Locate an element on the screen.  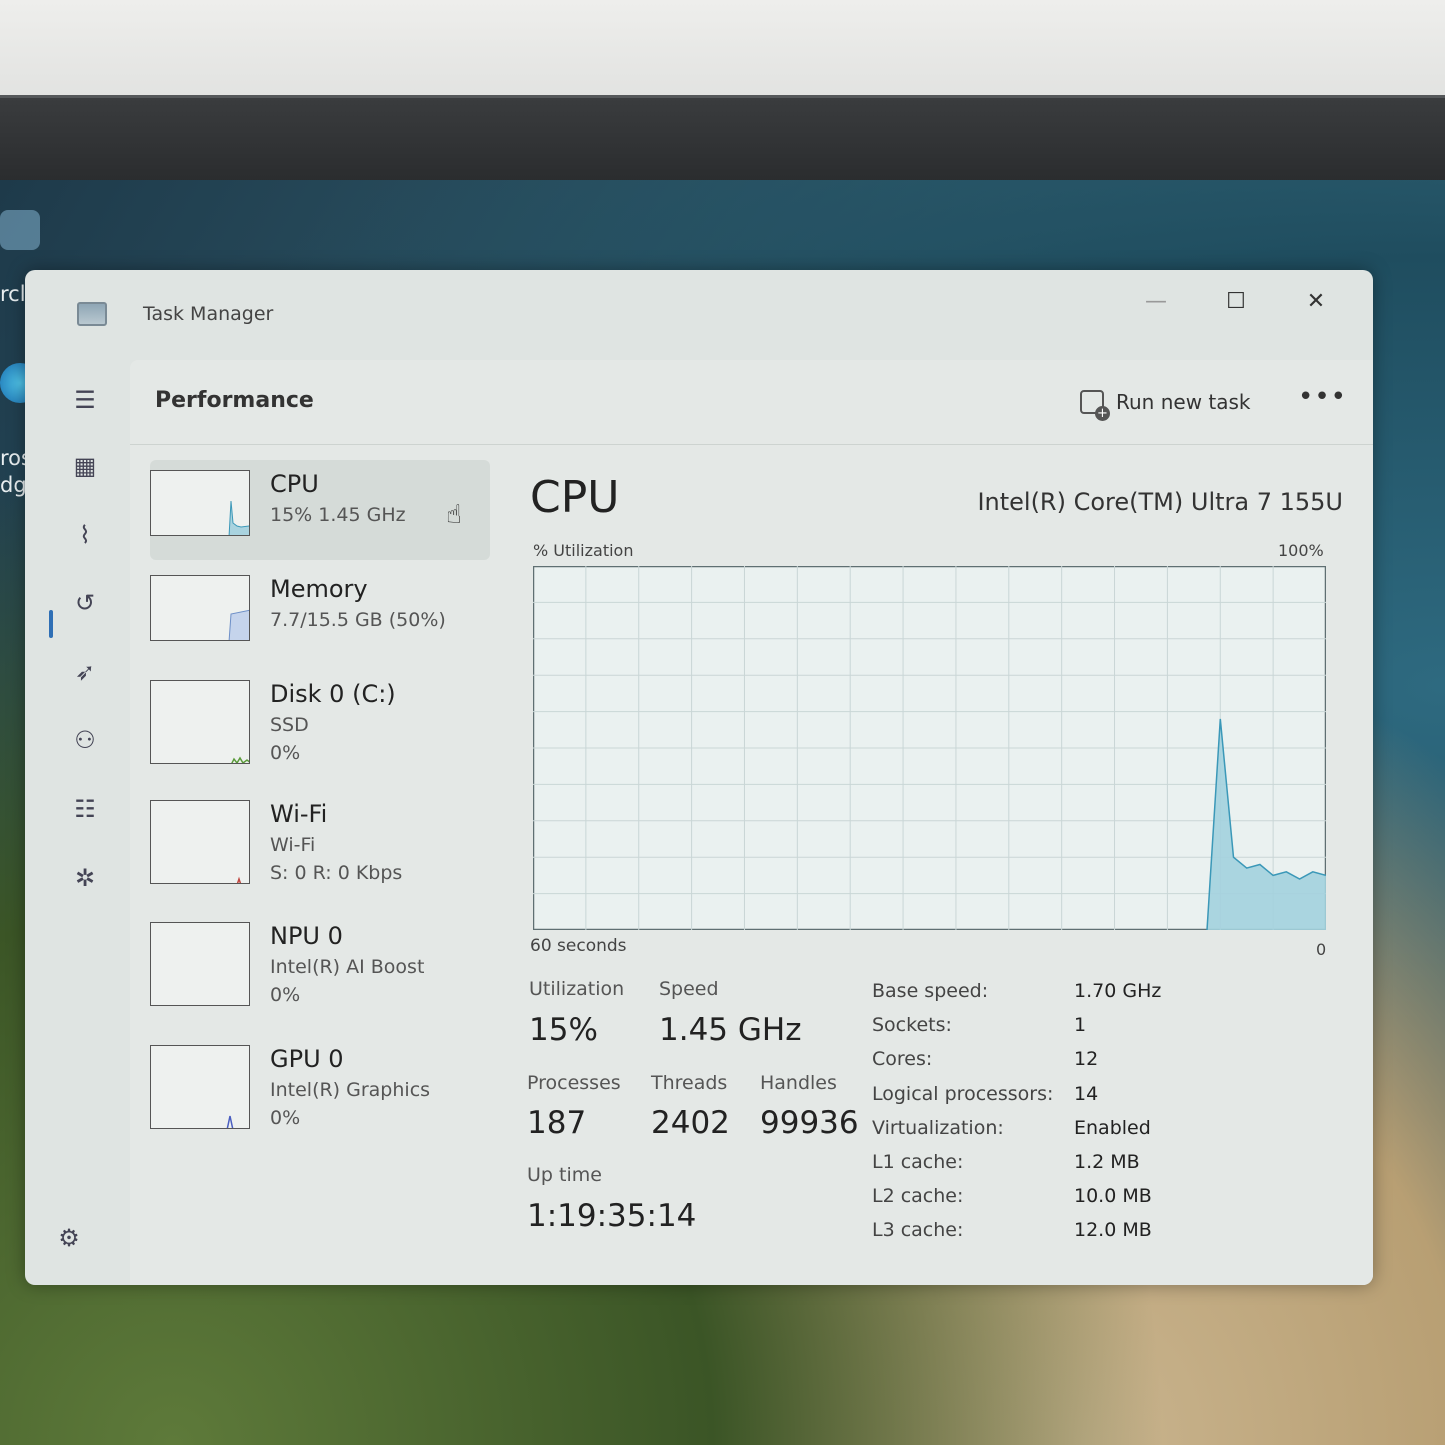
spec-value: 12 is located at coordinates (1086, 1059).